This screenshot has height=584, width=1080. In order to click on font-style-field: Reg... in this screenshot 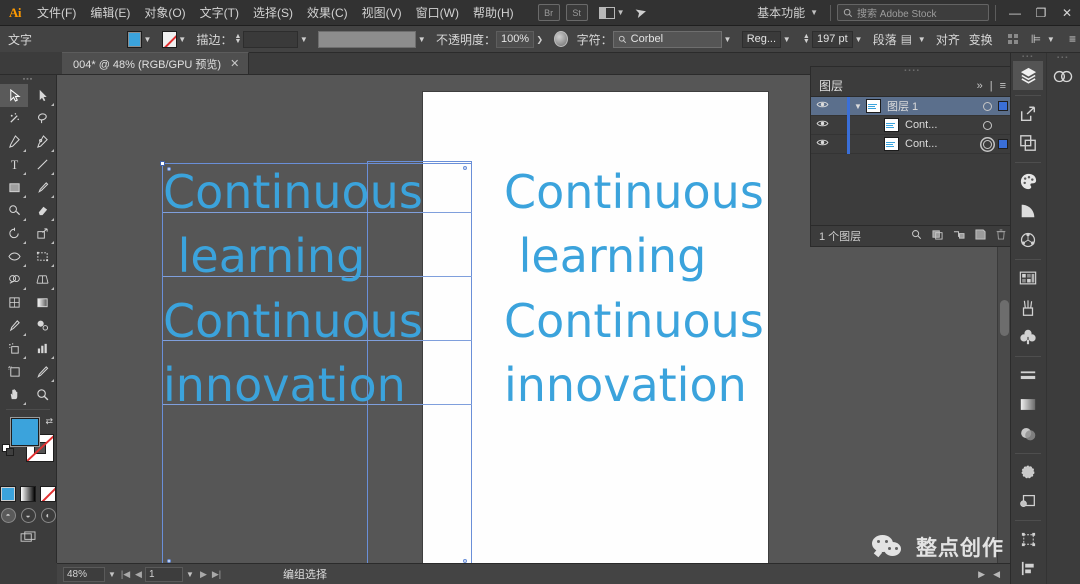, I will do `click(761, 39)`.